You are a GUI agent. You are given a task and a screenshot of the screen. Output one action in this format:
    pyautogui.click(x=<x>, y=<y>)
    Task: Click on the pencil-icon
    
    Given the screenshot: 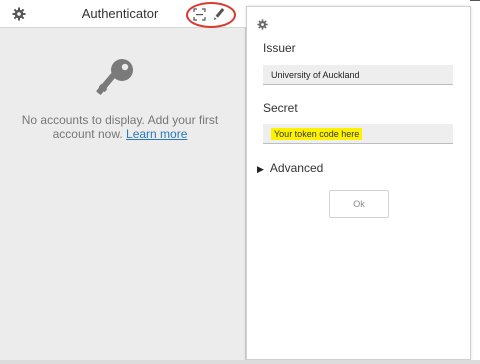 What is the action you would take?
    pyautogui.click(x=219, y=14)
    